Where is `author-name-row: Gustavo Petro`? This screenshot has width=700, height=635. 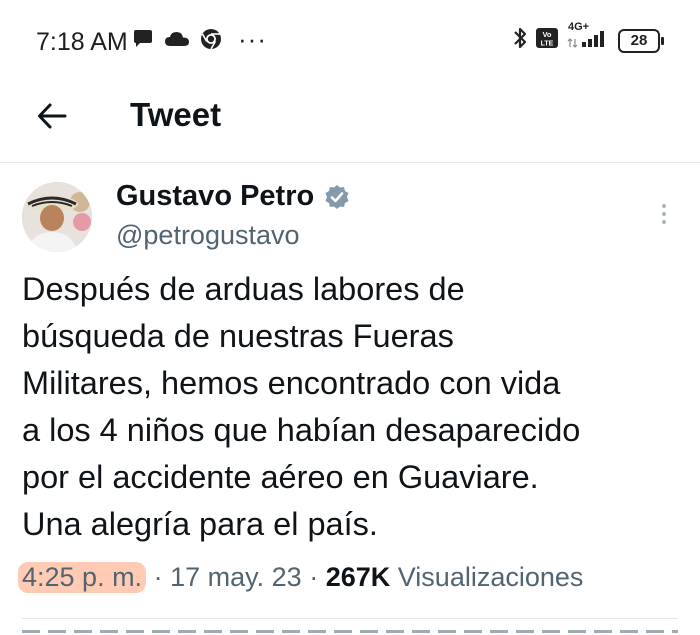 author-name-row: Gustavo Petro is located at coordinates (233, 196).